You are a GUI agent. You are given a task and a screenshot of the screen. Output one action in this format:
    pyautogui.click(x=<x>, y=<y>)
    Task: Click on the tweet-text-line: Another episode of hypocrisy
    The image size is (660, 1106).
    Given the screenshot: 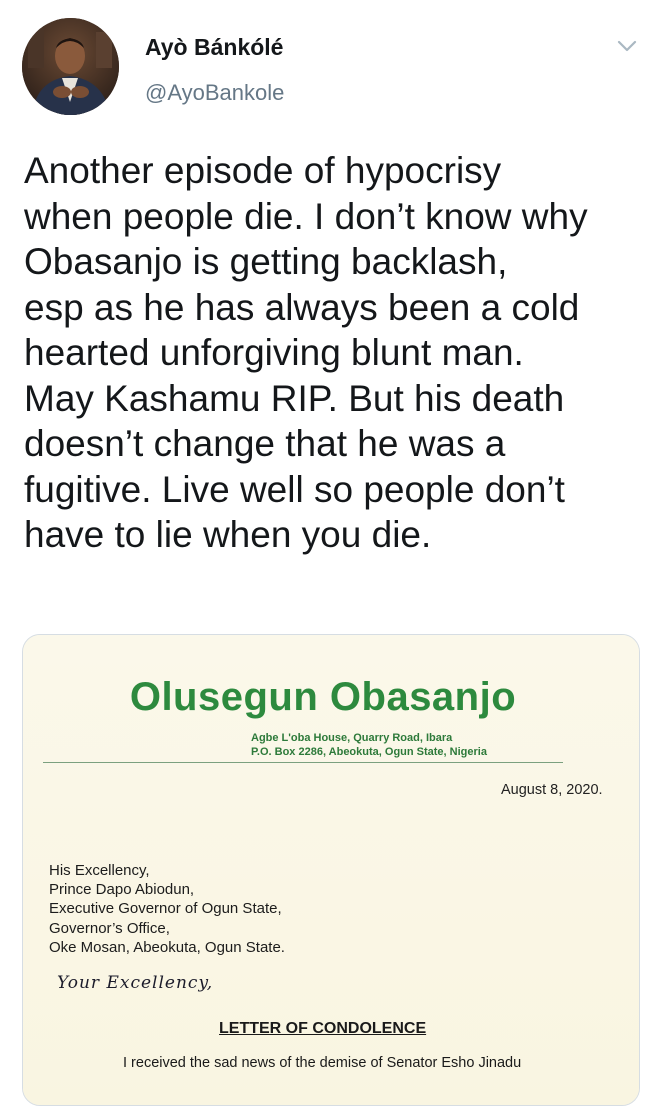 What is the action you would take?
    pyautogui.click(x=263, y=170)
    